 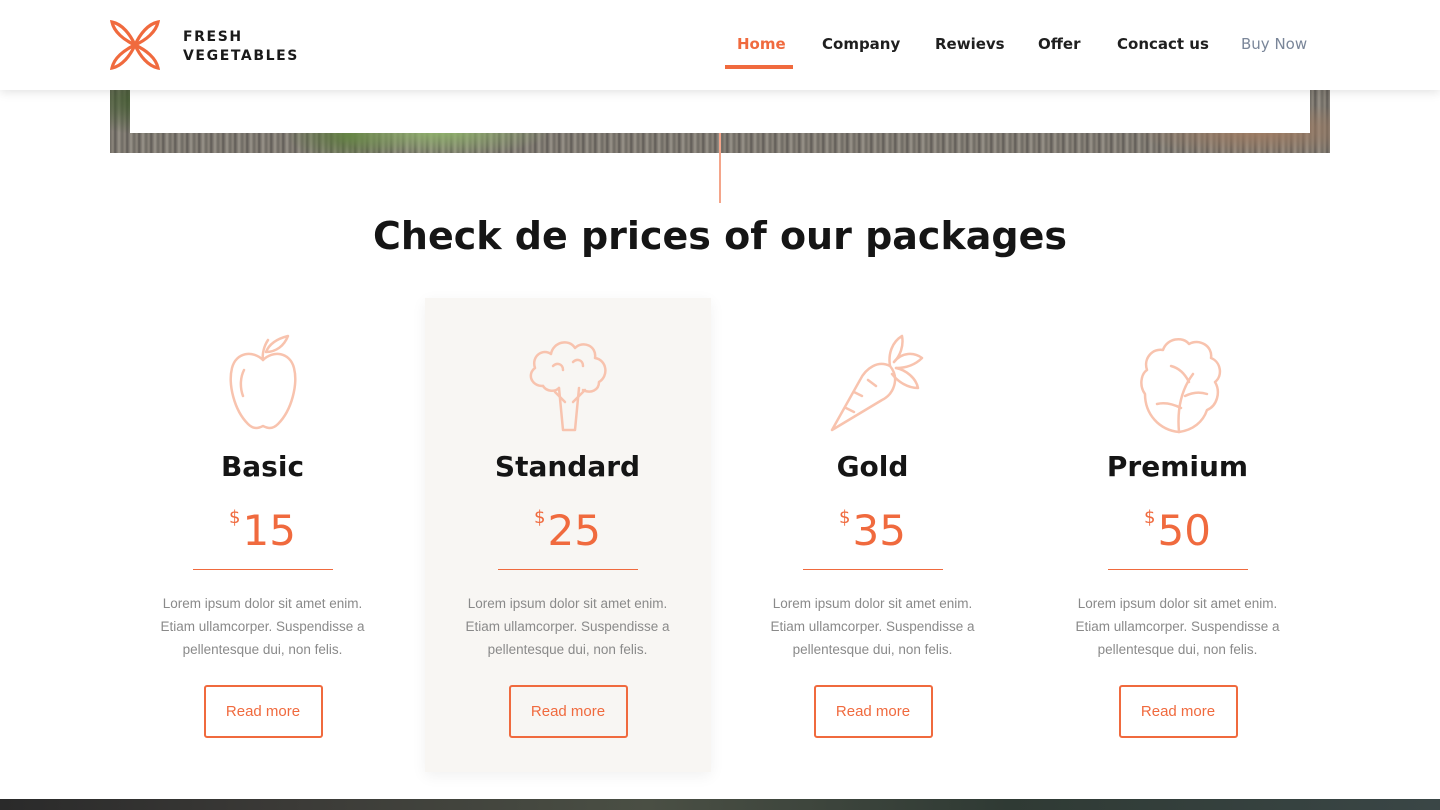 I want to click on section-divider, so click(x=720, y=168).